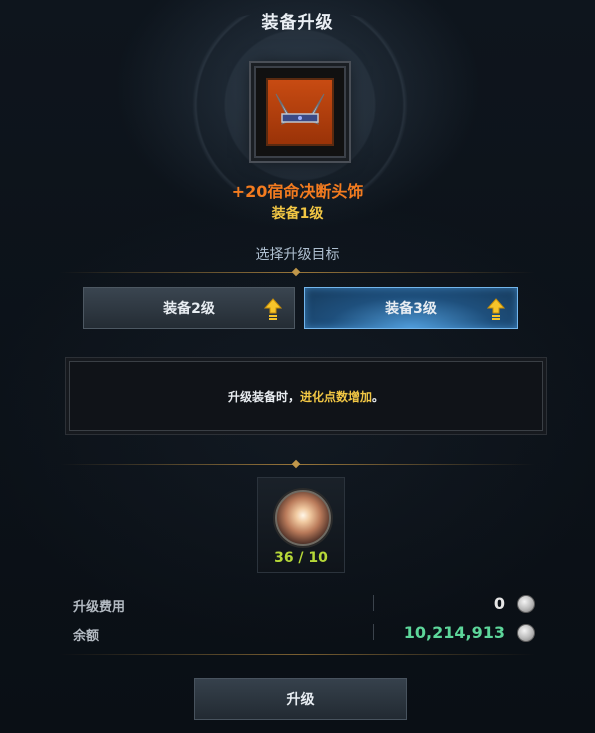 The width and height of the screenshot is (595, 733). What do you see at coordinates (297, 23) in the screenshot?
I see `window-title: 装备升级` at bounding box center [297, 23].